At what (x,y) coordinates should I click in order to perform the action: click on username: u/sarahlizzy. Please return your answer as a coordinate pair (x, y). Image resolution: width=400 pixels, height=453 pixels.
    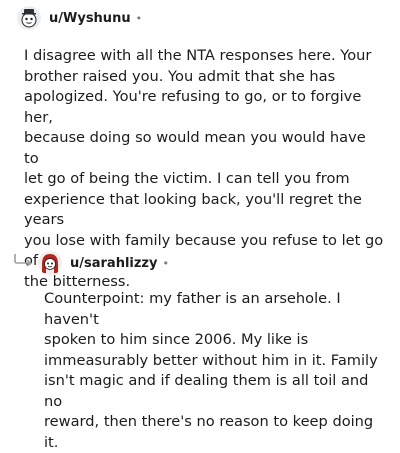
    Looking at the image, I should click on (113, 263).